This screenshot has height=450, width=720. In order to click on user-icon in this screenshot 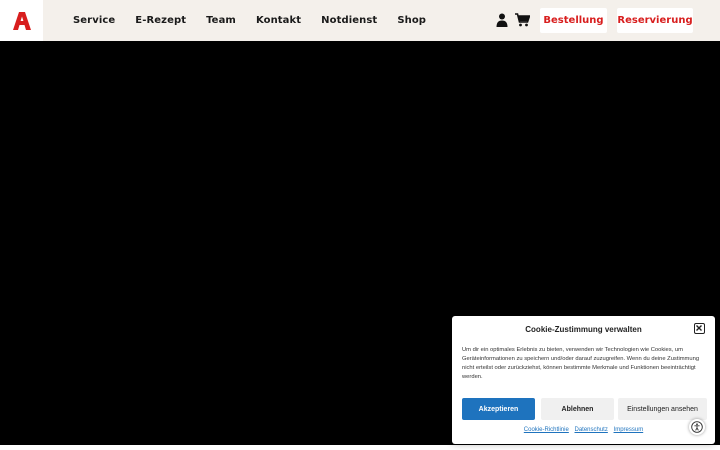, I will do `click(502, 20)`.